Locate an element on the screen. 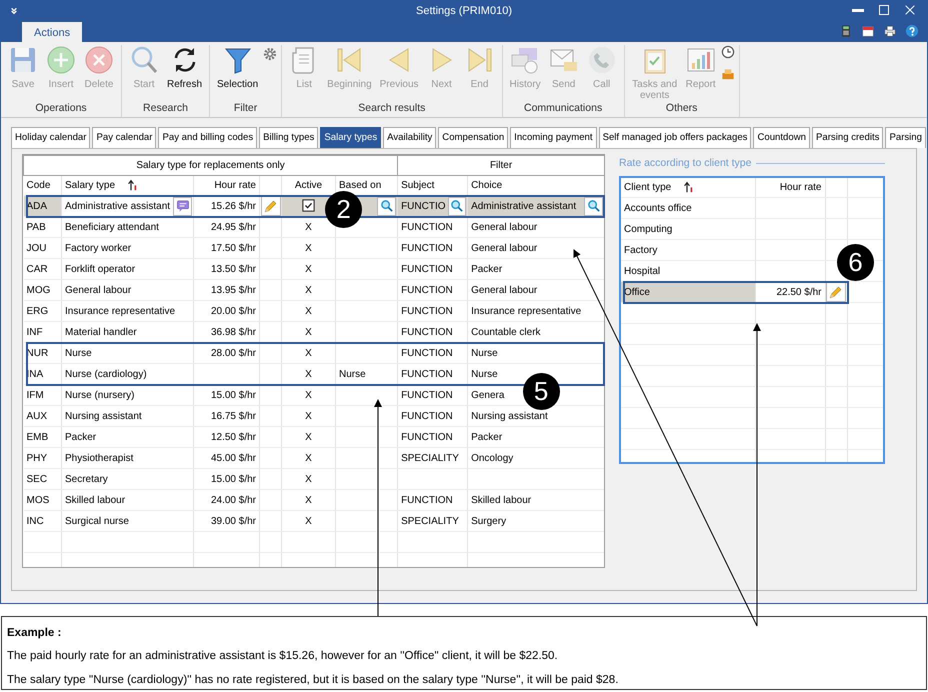 This screenshot has height=692, width=928. table-cell: 16.75 $/hr is located at coordinates (233, 416).